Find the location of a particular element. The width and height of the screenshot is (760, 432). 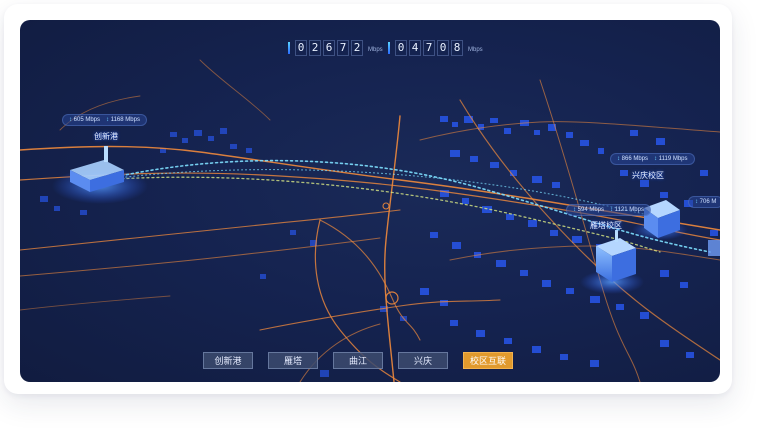

campus-tab-bar: 创新港 雁塔 曲江 兴庆 校区互联 is located at coordinates (358, 360).